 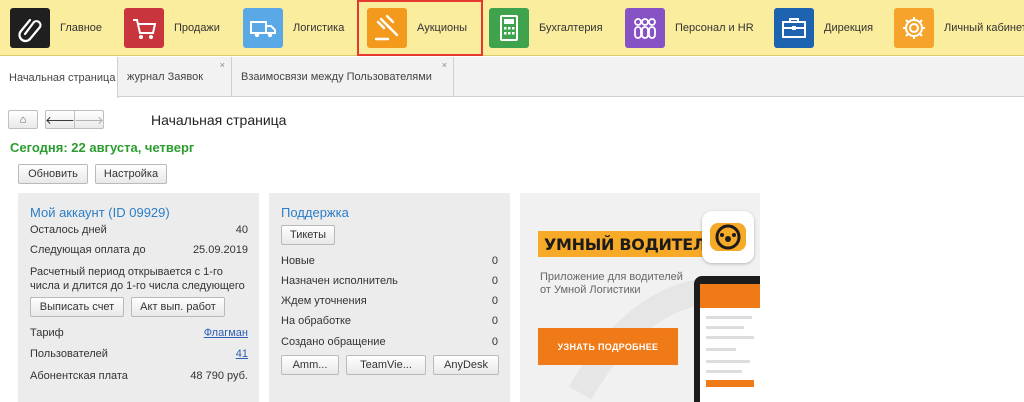 What do you see at coordinates (571, 28) in the screenshot?
I see `section-accounting-label: Бухгалтерия` at bounding box center [571, 28].